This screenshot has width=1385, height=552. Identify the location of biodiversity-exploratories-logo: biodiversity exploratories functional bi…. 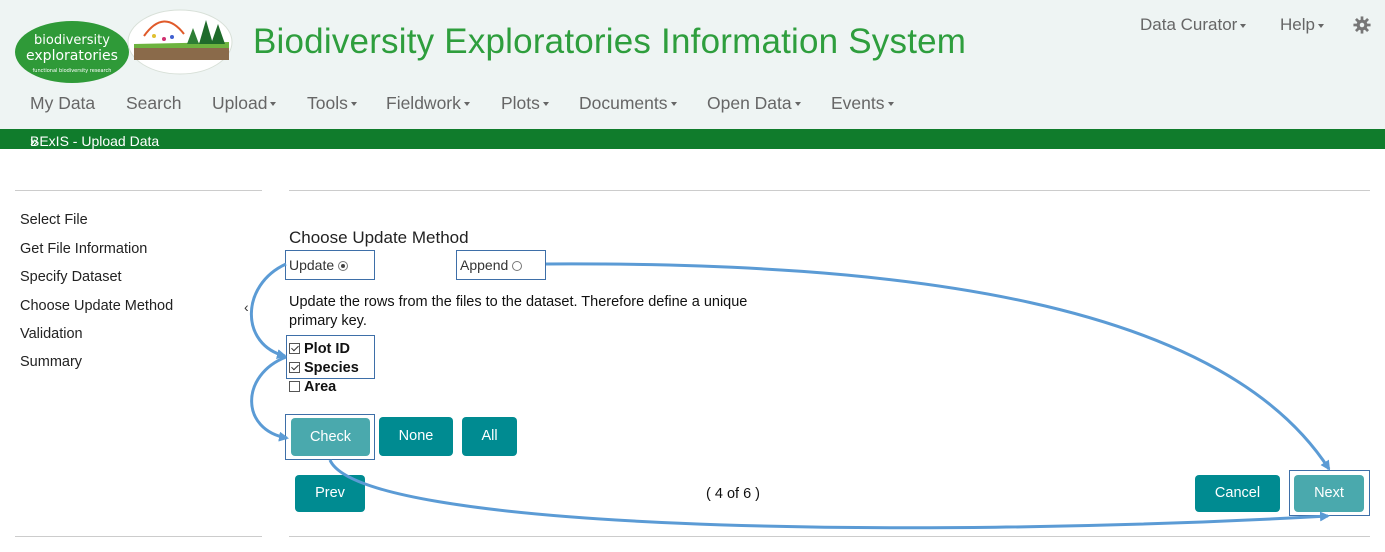
(125, 45).